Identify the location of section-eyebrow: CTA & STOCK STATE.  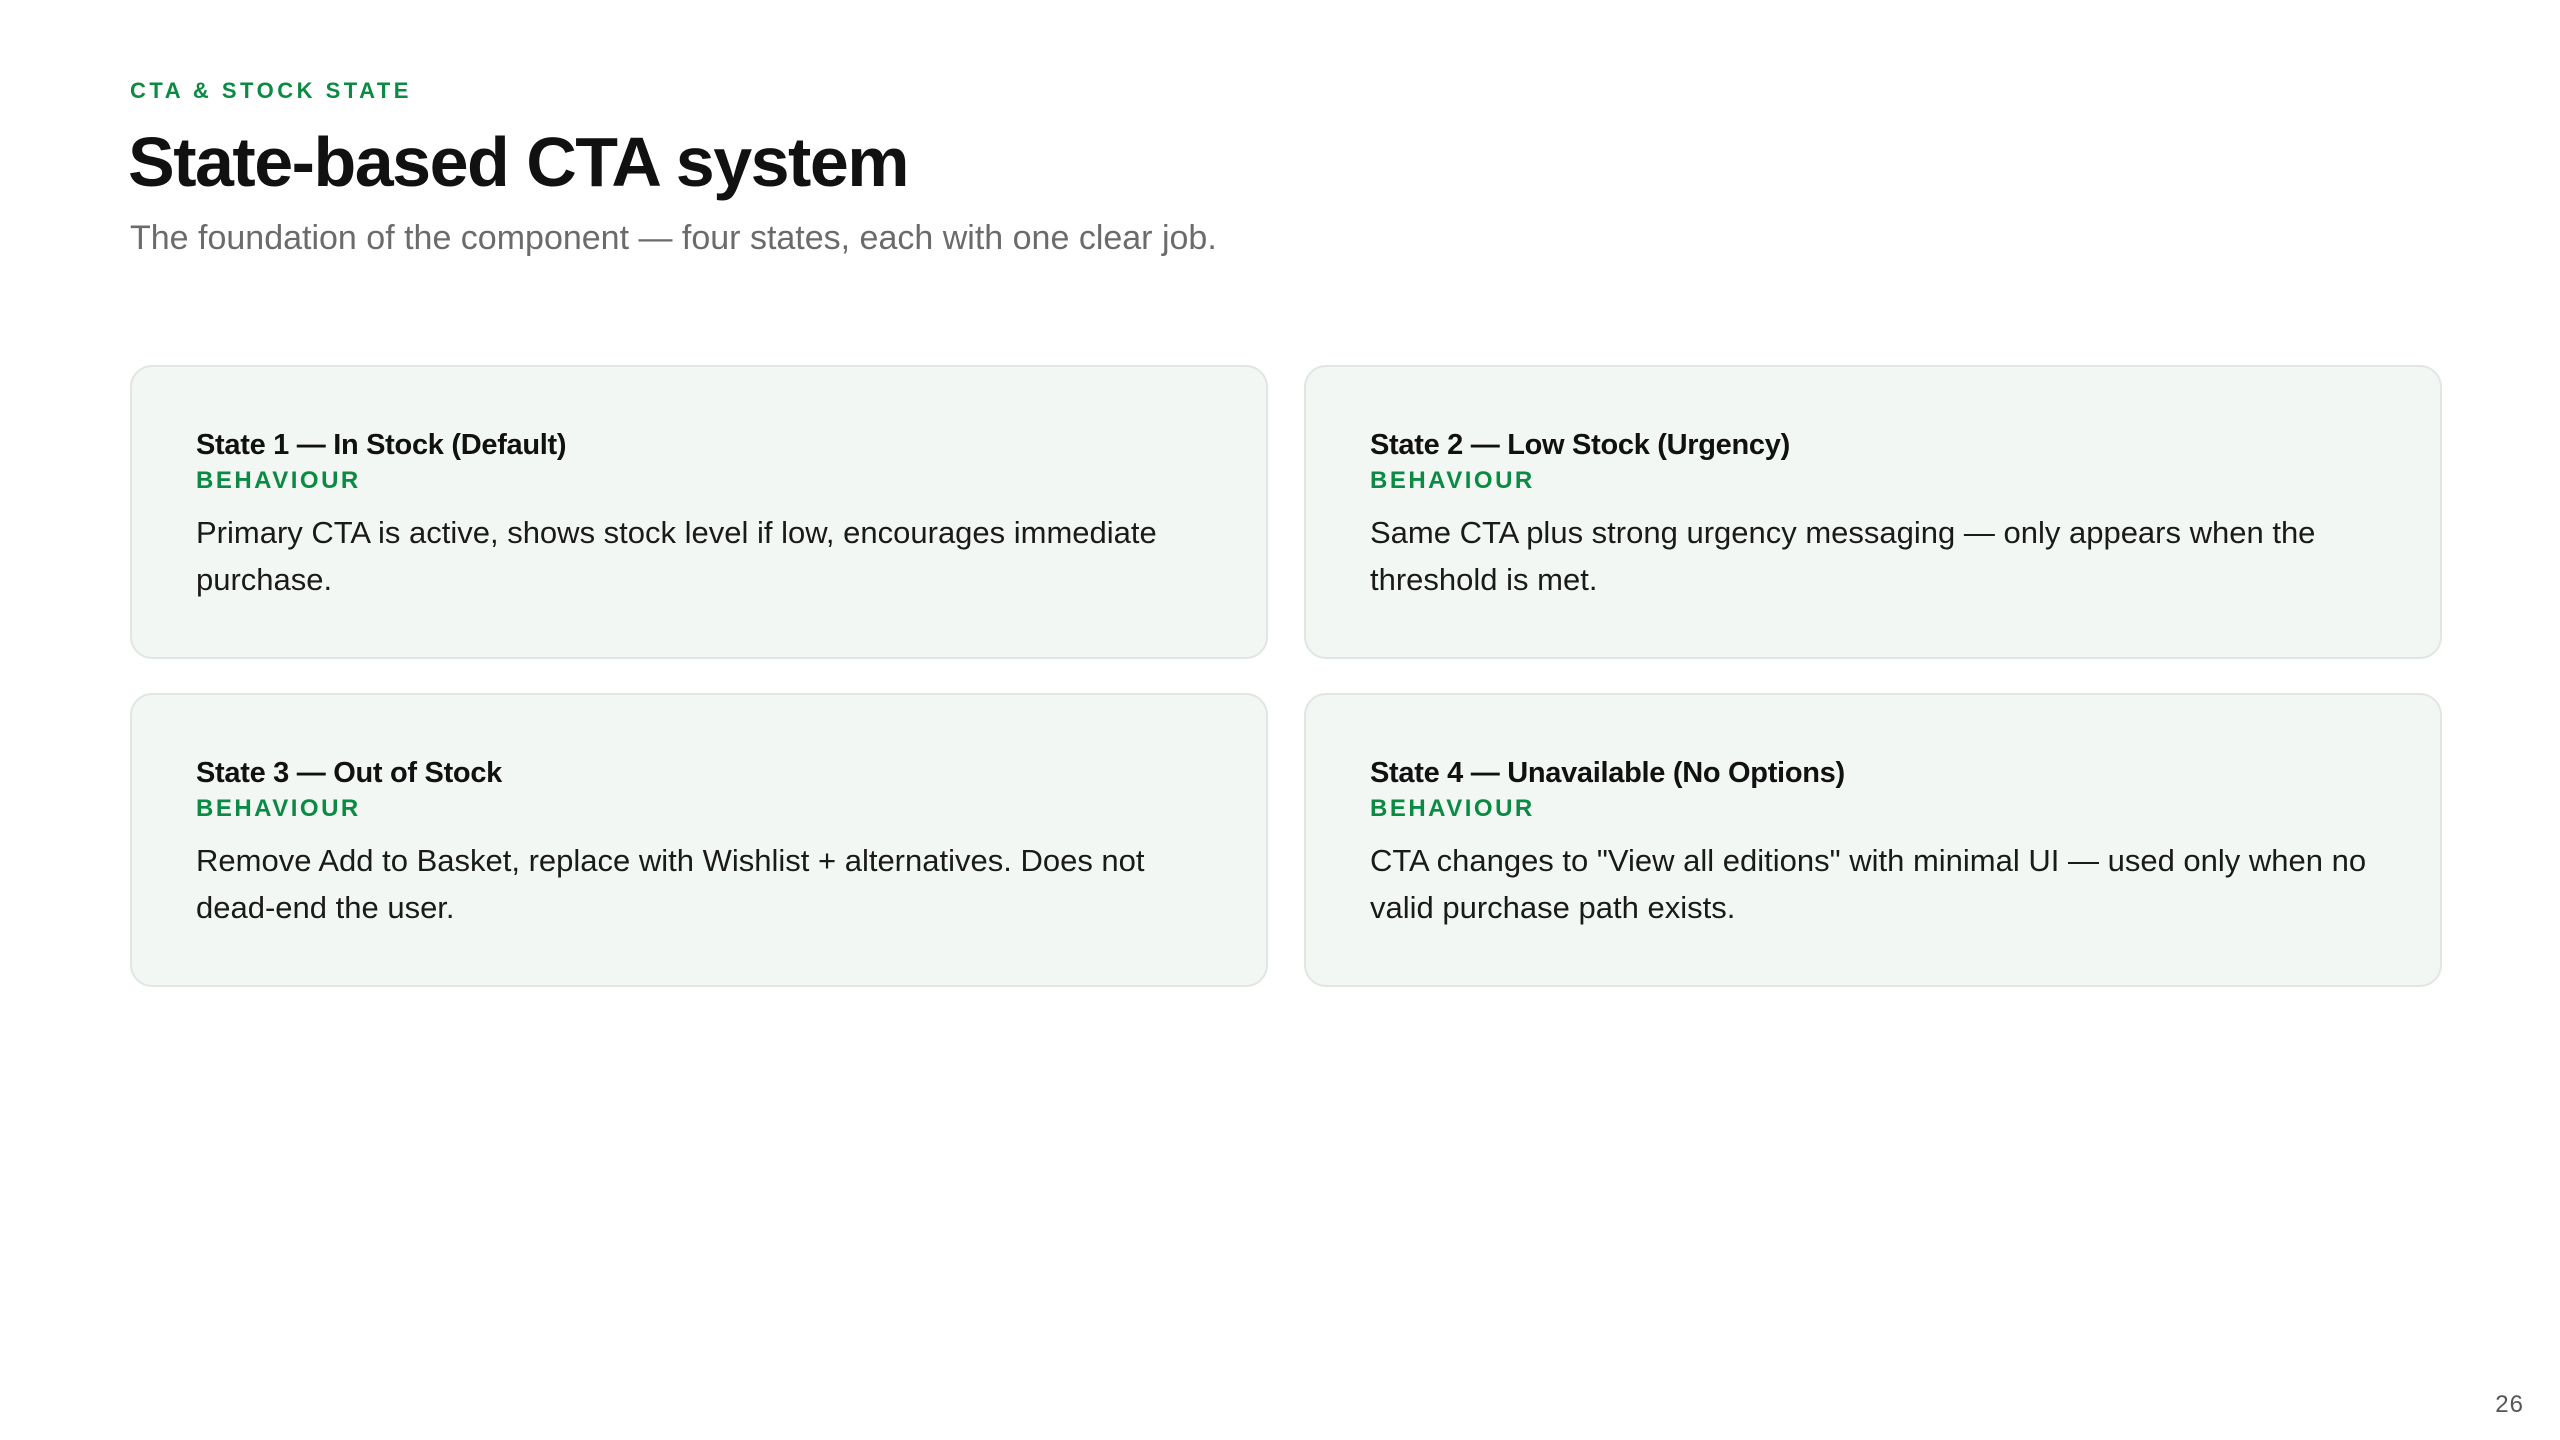
(271, 90).